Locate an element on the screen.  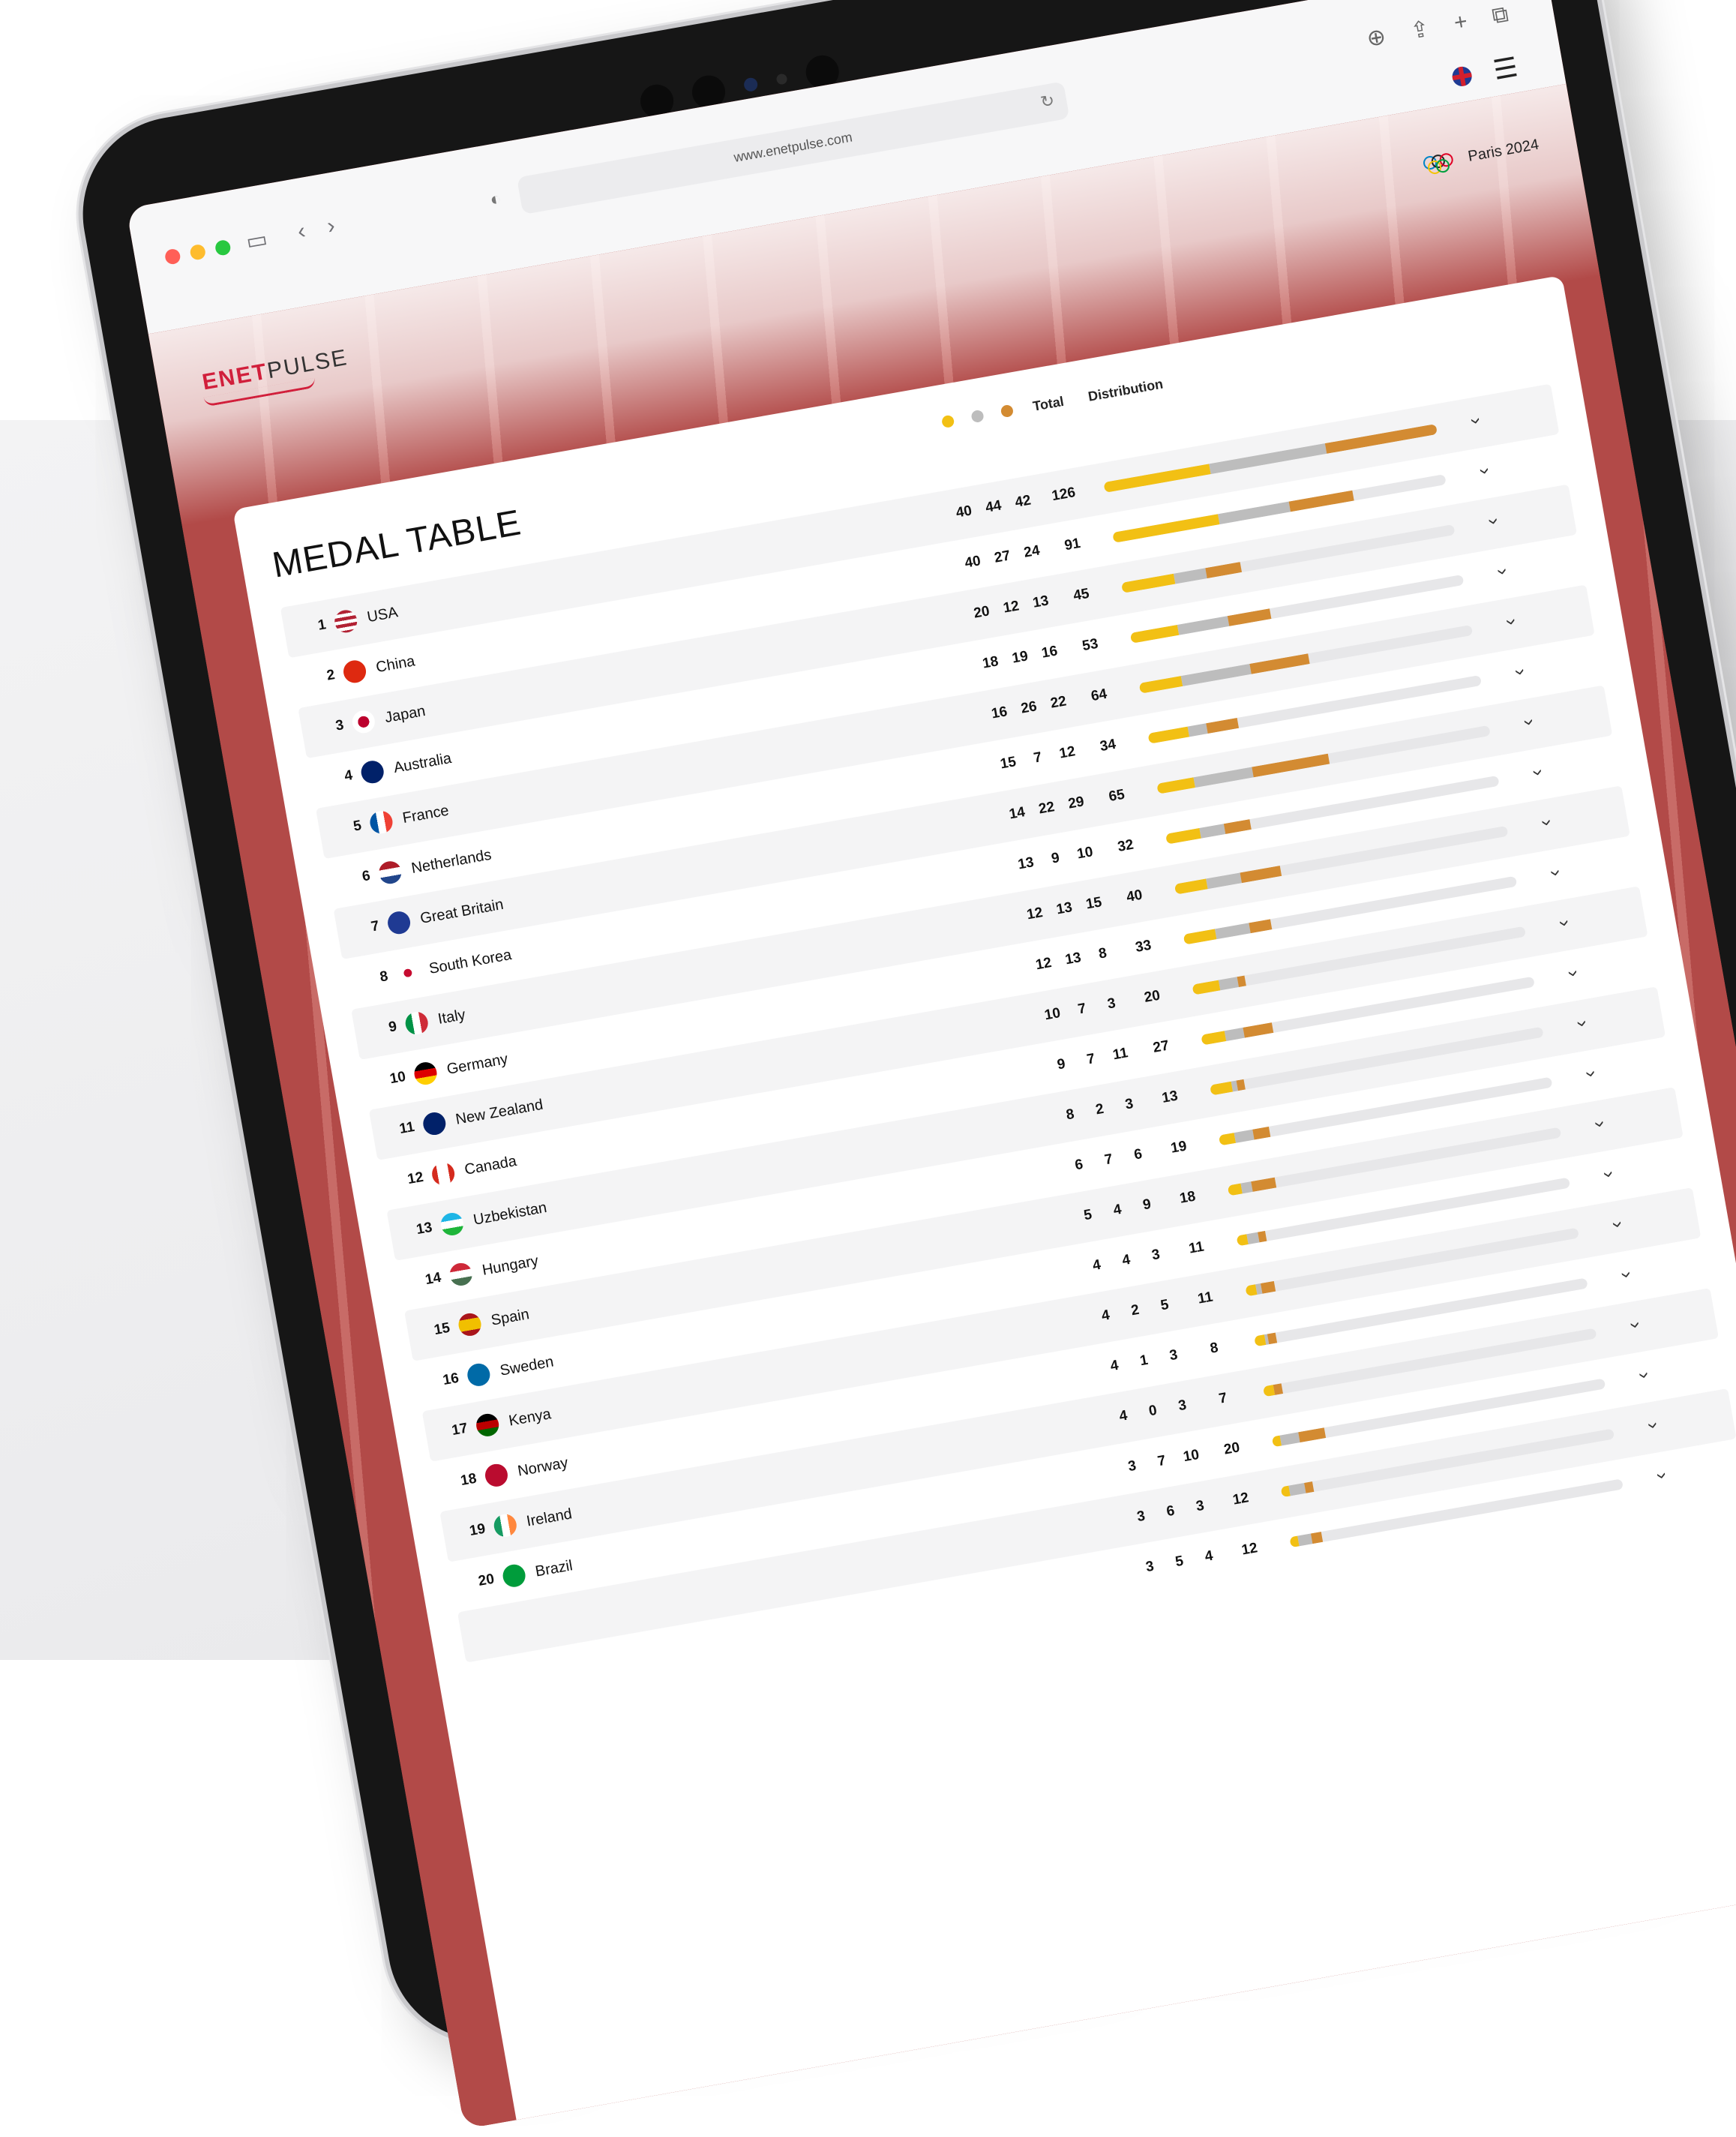
download-icon: ⊕ is located at coordinates (1376, 38).